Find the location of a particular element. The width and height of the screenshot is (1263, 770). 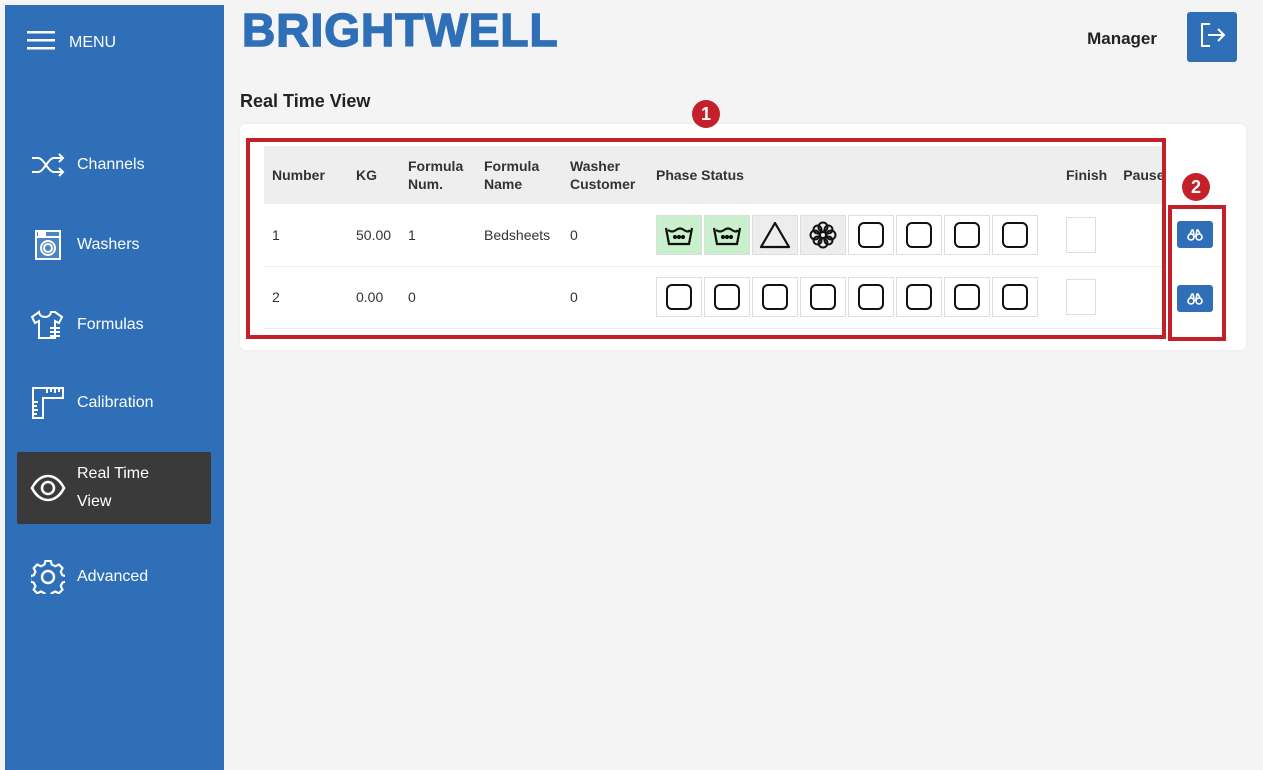

sidebar-item-calibration: Calibration is located at coordinates (114, 403).